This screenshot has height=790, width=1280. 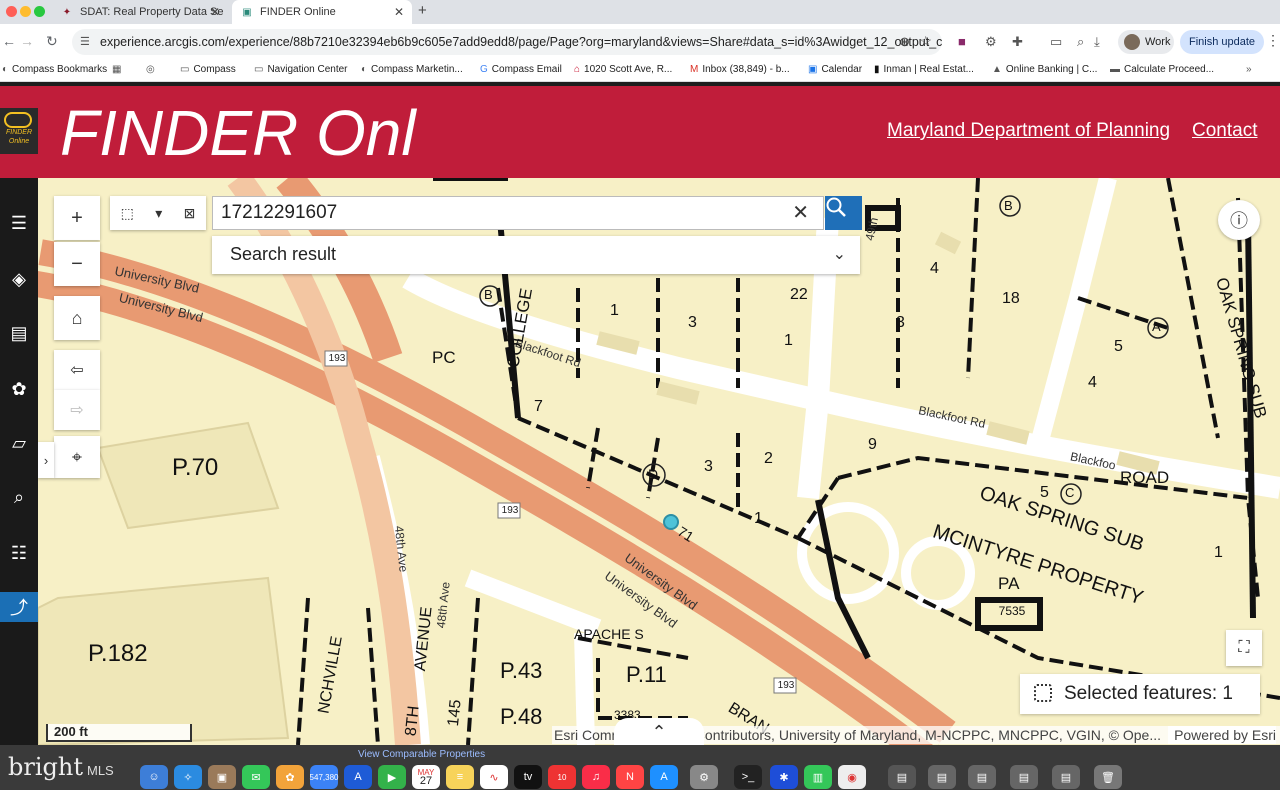 I want to click on contact-link: Contact, so click(x=1224, y=131).